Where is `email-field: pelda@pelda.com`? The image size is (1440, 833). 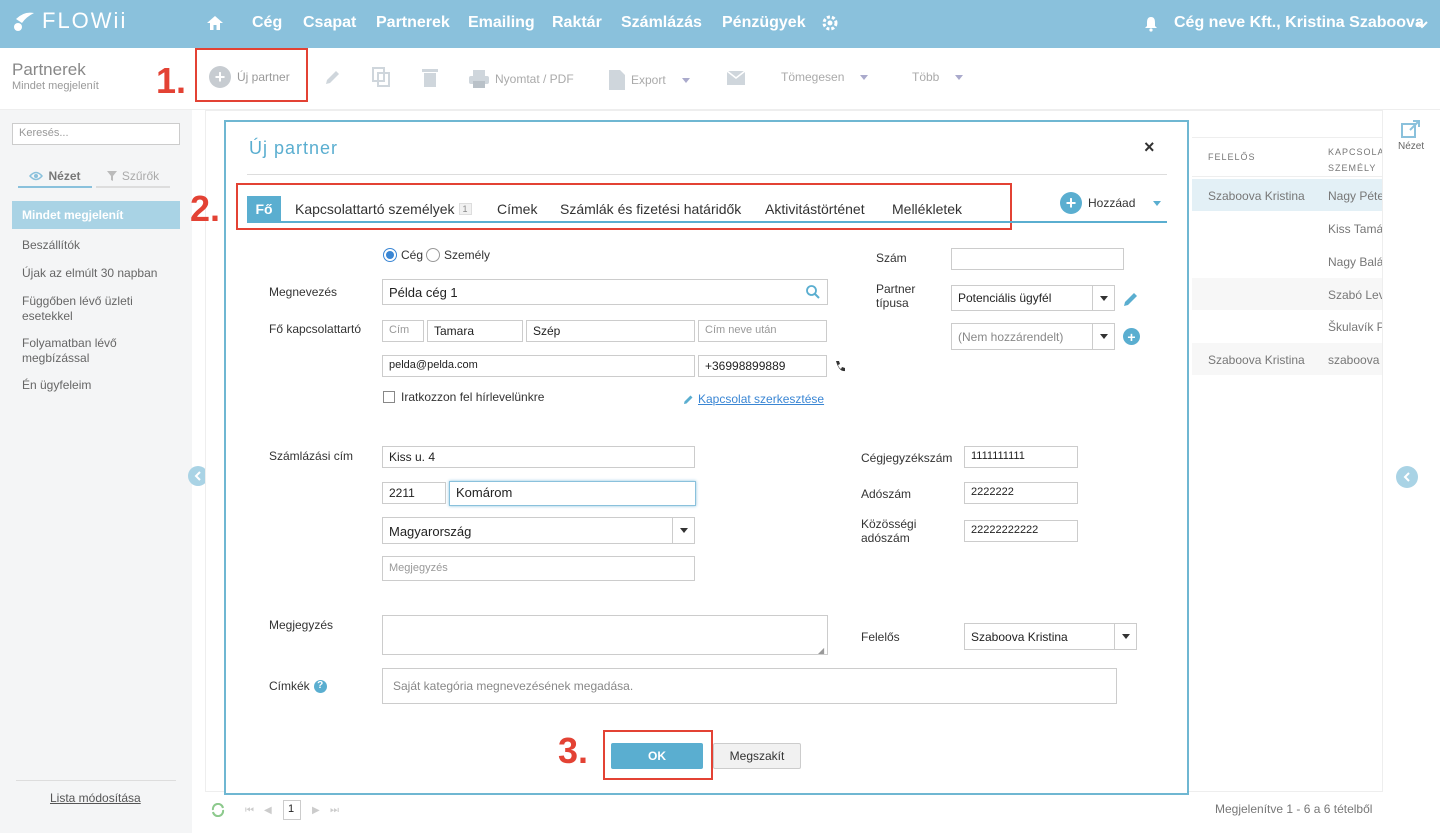 email-field: pelda@pelda.com is located at coordinates (538, 366).